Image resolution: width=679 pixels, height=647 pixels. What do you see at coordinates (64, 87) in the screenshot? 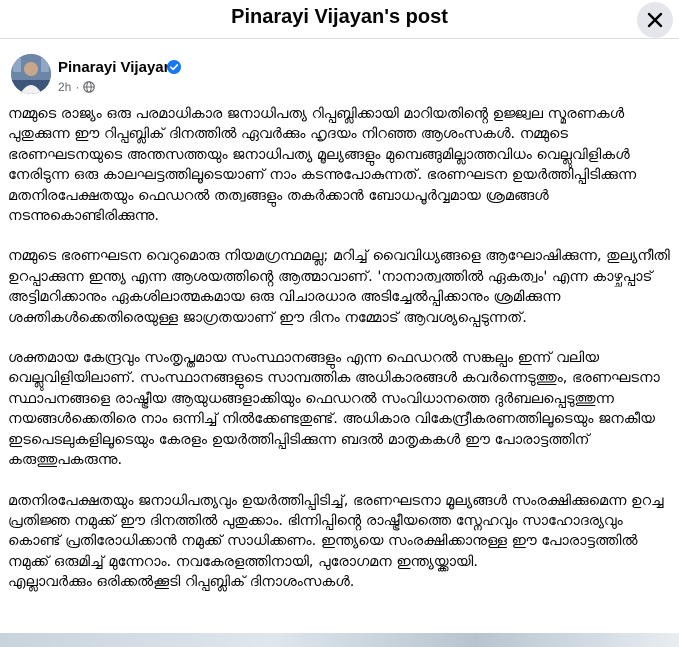
I see `post-time: 2h` at bounding box center [64, 87].